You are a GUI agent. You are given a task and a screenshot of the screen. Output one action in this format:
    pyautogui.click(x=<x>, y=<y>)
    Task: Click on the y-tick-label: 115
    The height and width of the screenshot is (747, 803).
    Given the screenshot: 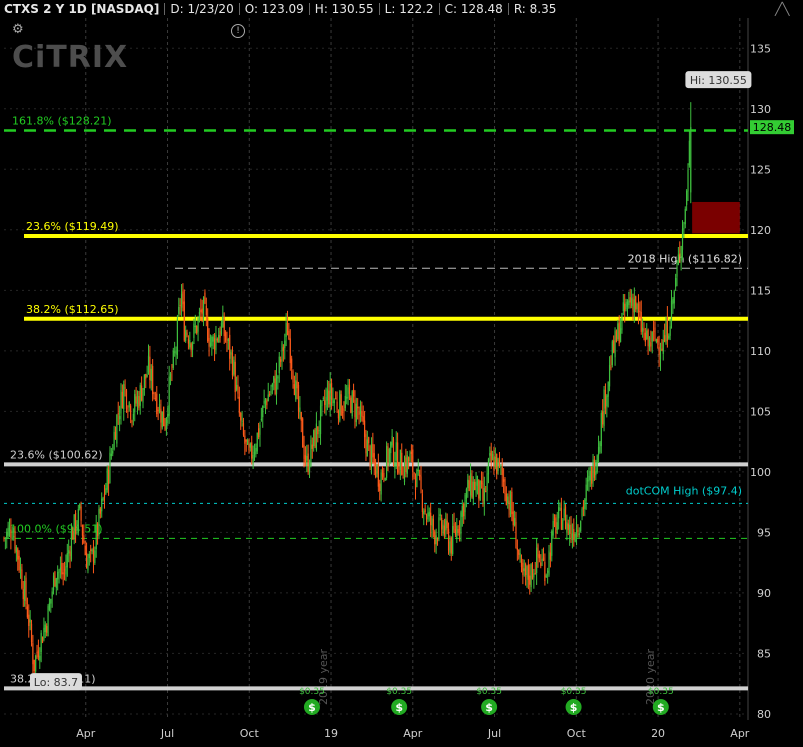 What is the action you would take?
    pyautogui.click(x=760, y=290)
    